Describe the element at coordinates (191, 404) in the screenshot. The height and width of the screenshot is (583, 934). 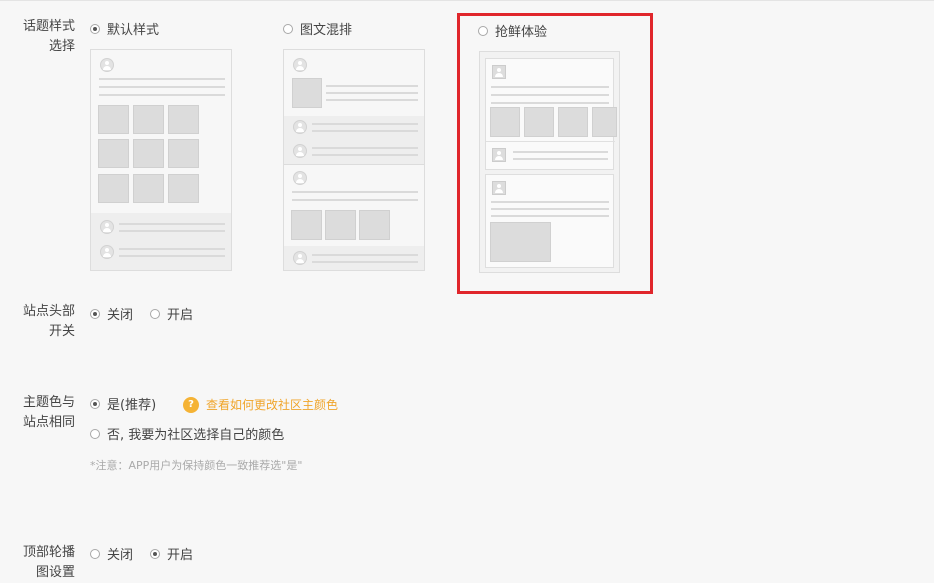
I see `question-icon: ?` at that location.